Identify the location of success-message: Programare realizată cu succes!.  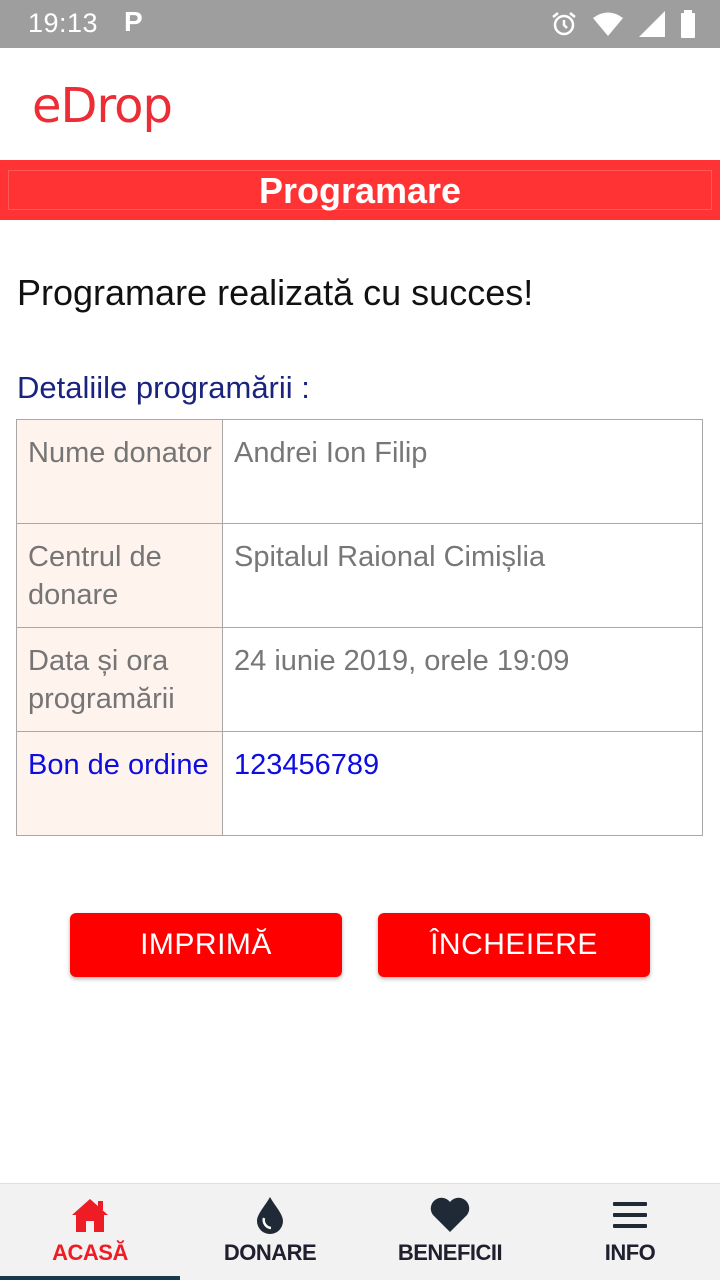
(275, 292).